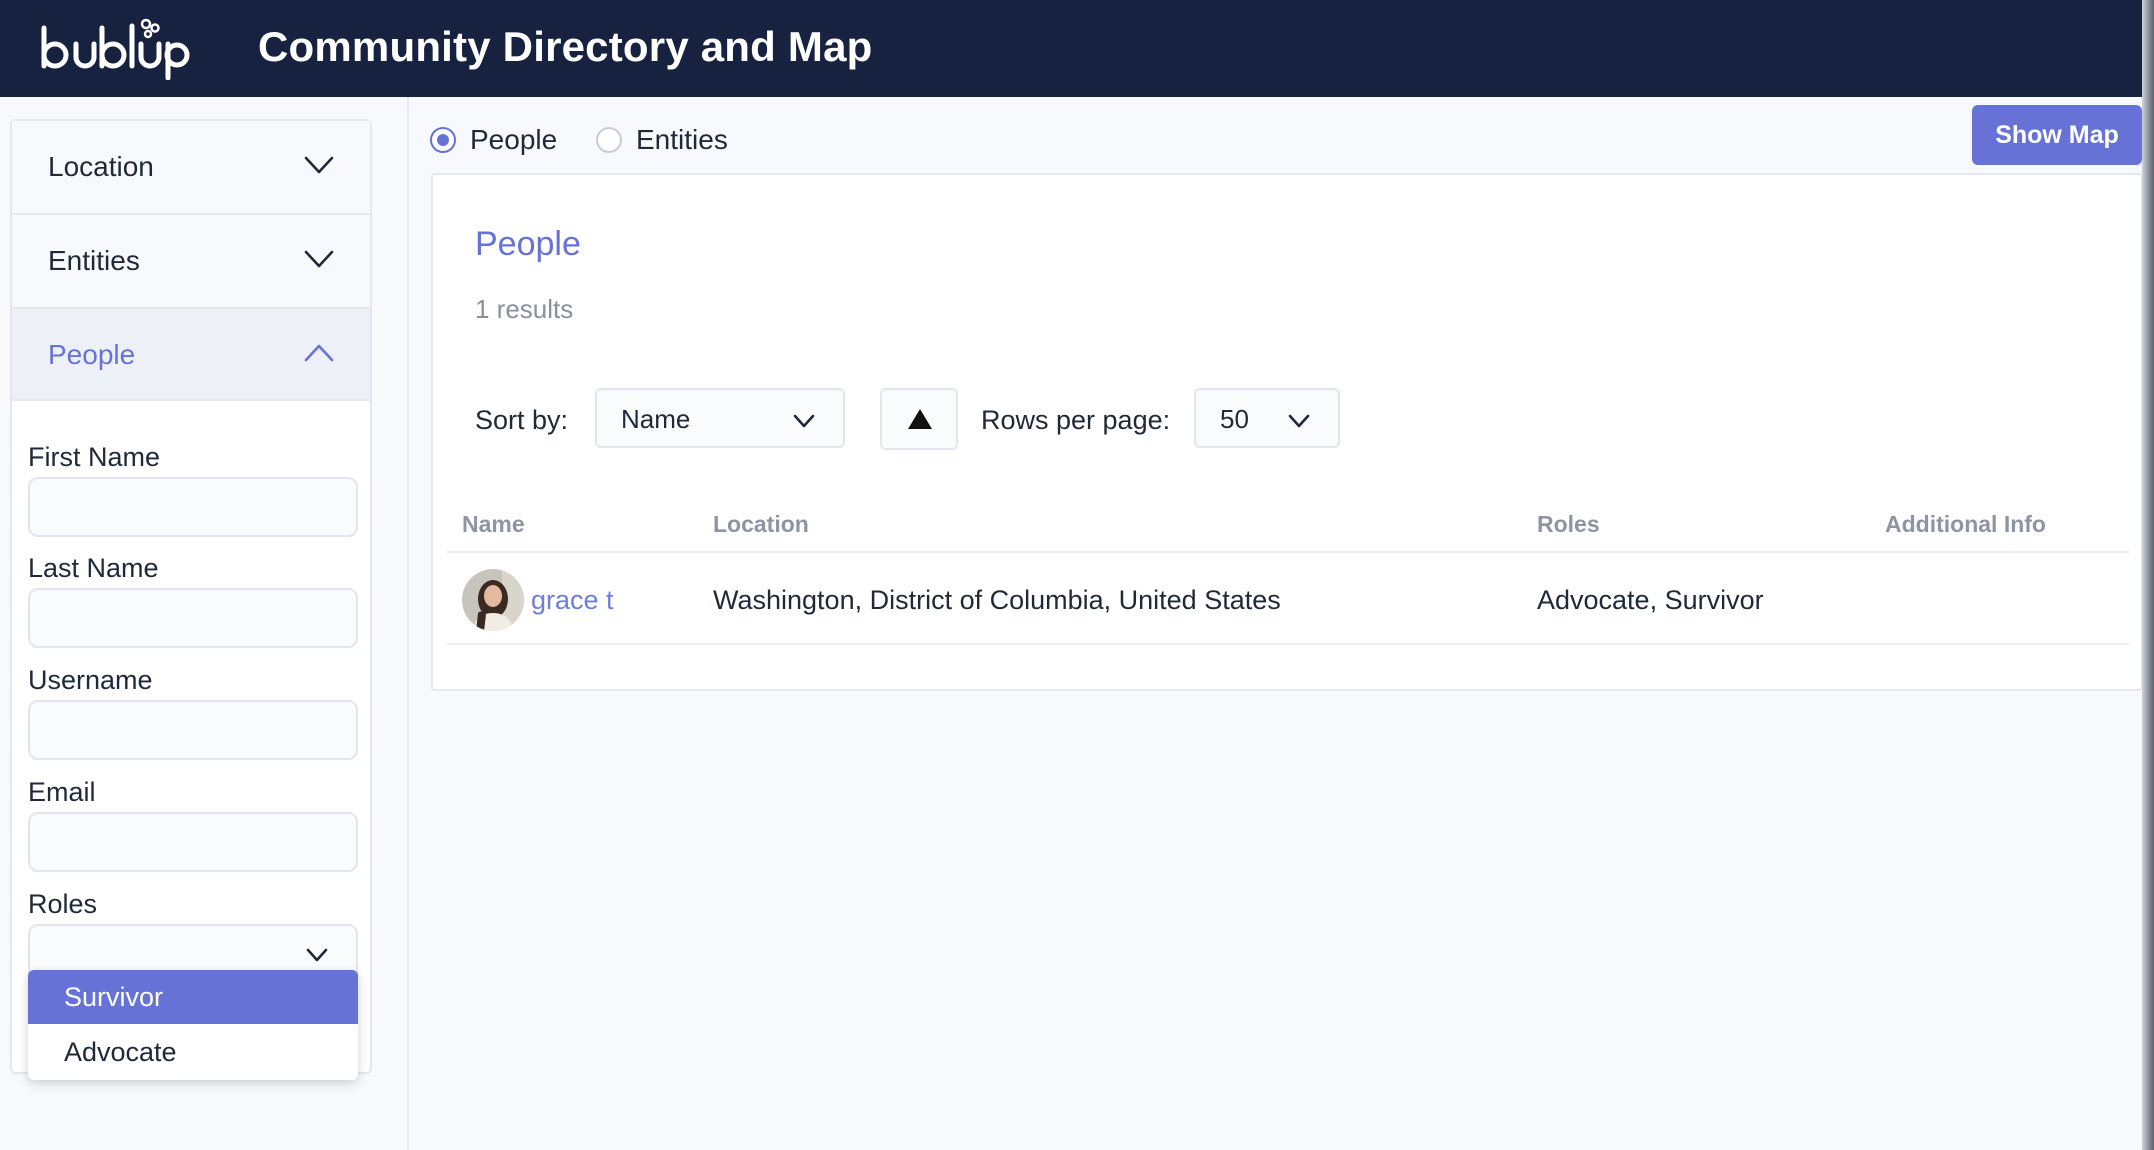 This screenshot has height=1150, width=2154. Describe the element at coordinates (1076, 420) in the screenshot. I see `rows-per-page-label: Rows per page:` at that location.